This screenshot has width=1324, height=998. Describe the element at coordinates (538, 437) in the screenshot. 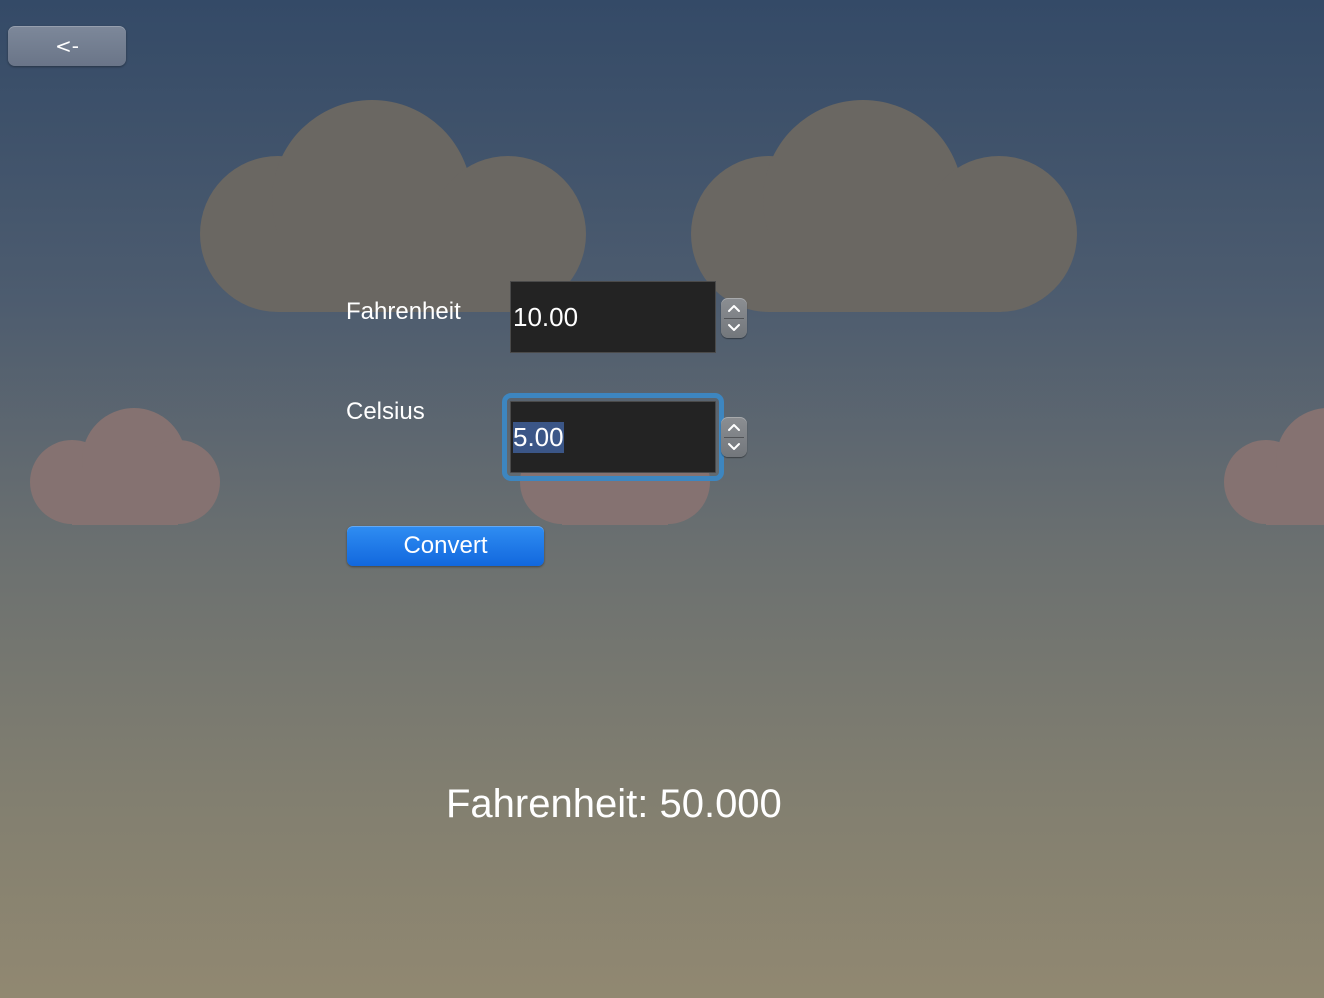

I see `celsius-value: 5.00` at that location.